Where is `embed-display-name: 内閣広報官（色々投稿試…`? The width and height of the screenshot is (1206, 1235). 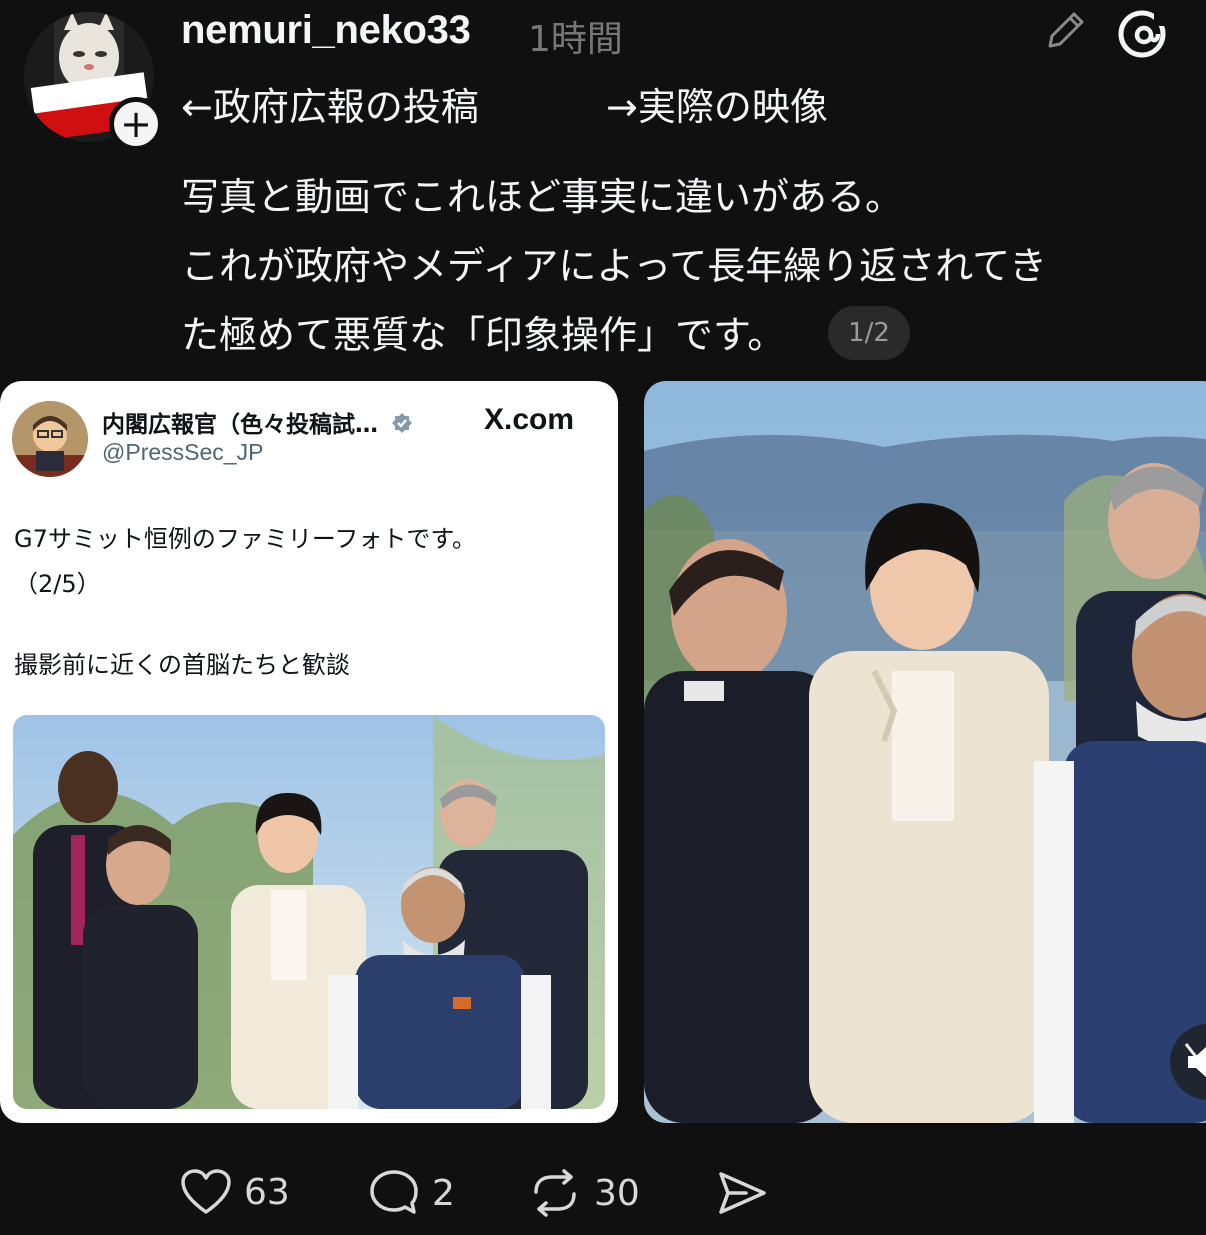 embed-display-name: 内閣広報官（色々投稿試… is located at coordinates (258, 422).